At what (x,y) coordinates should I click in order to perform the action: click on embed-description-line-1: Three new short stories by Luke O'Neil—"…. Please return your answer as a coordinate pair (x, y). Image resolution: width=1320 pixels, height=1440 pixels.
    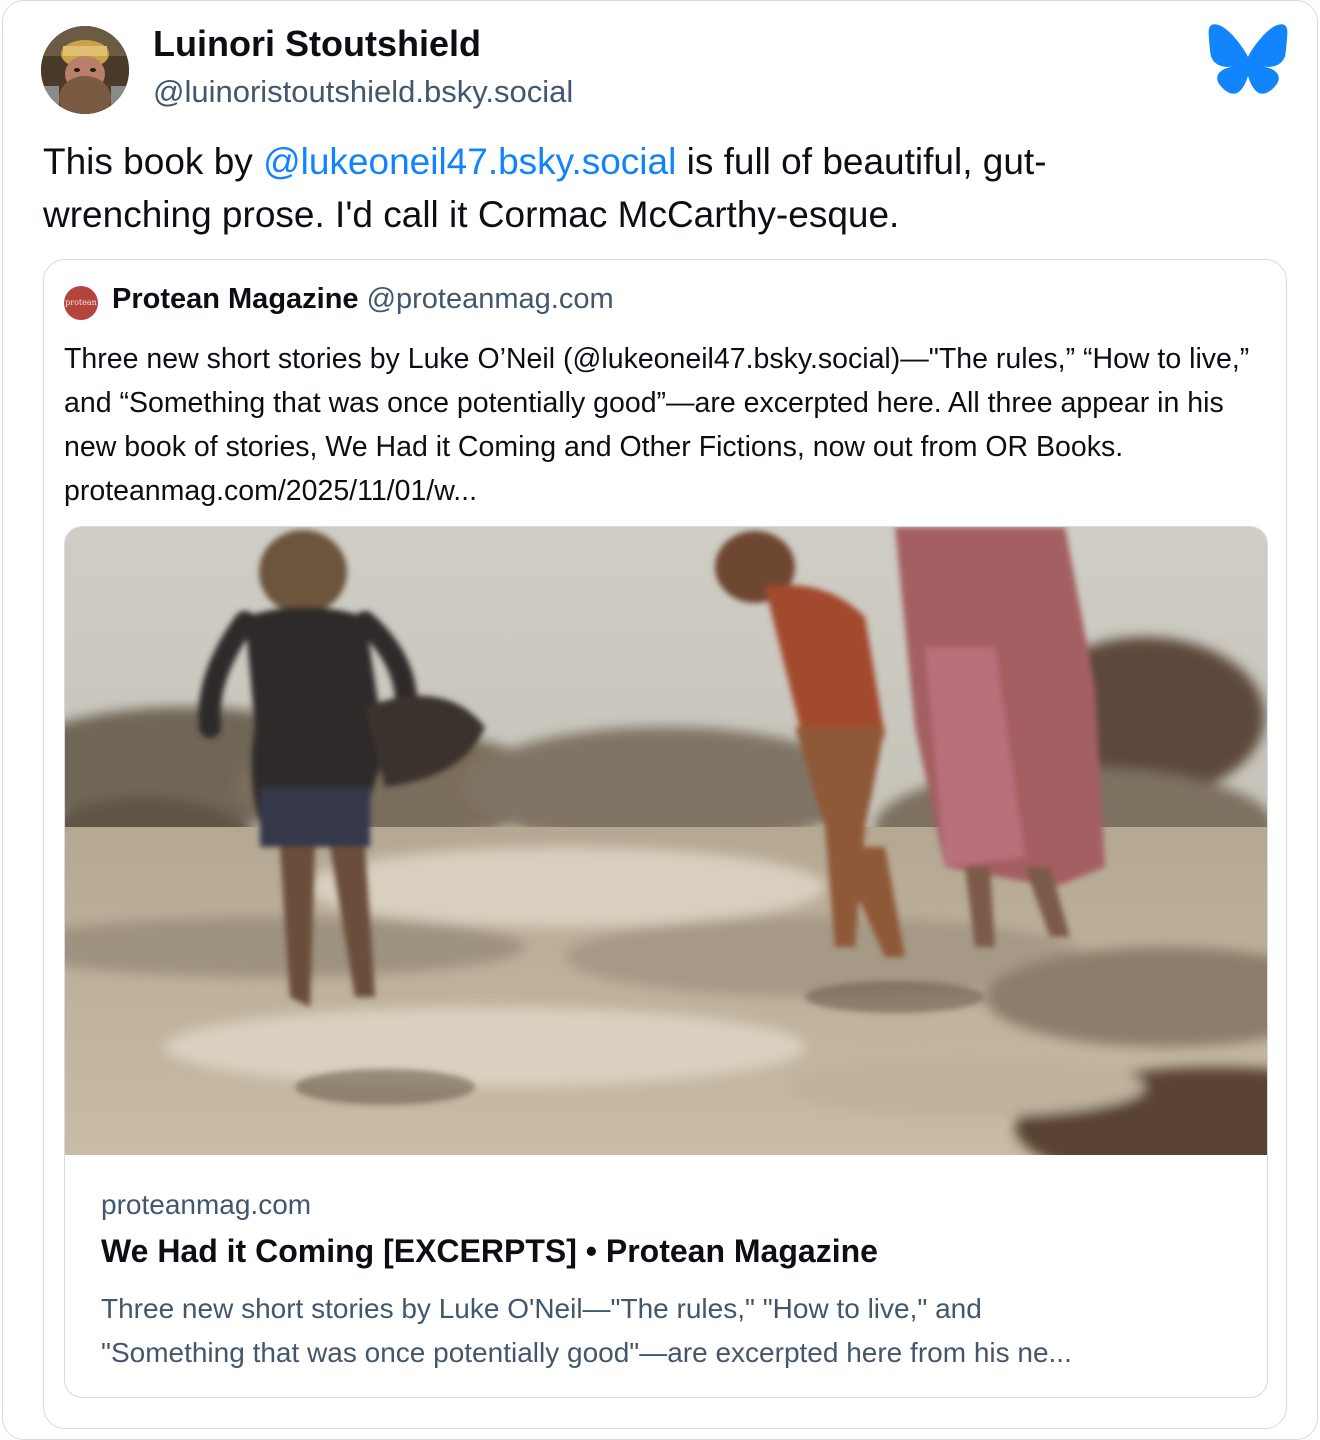
    Looking at the image, I should click on (541, 1308).